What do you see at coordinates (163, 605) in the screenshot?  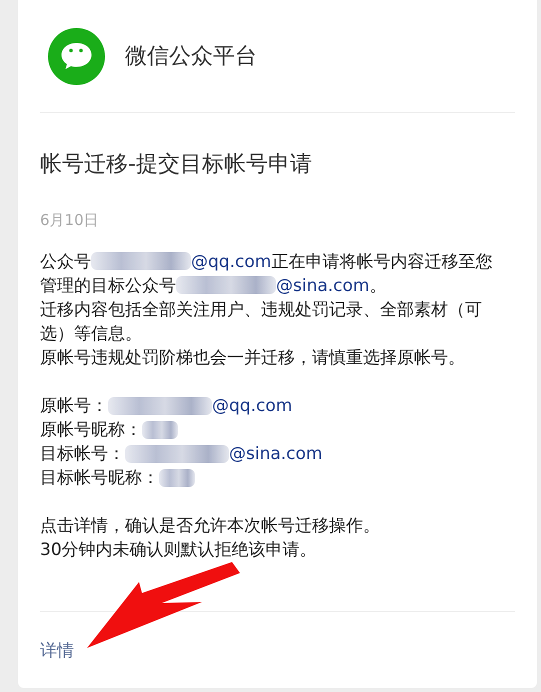 I see `arrow-icon` at bounding box center [163, 605].